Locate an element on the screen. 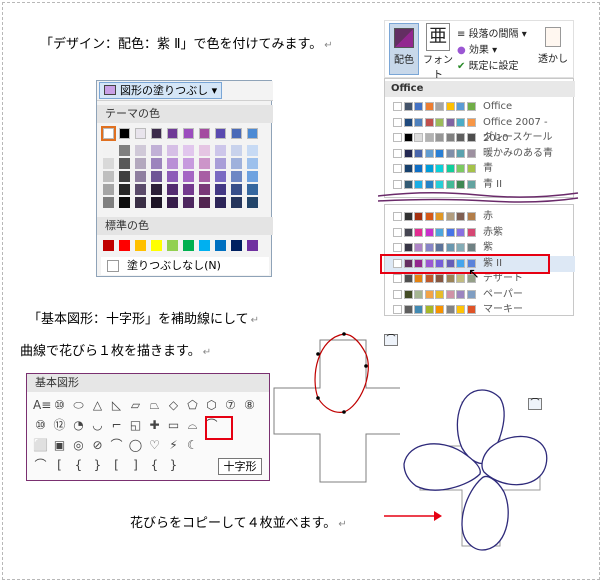  shape-gallery-item: ⑫ is located at coordinates (59, 425).